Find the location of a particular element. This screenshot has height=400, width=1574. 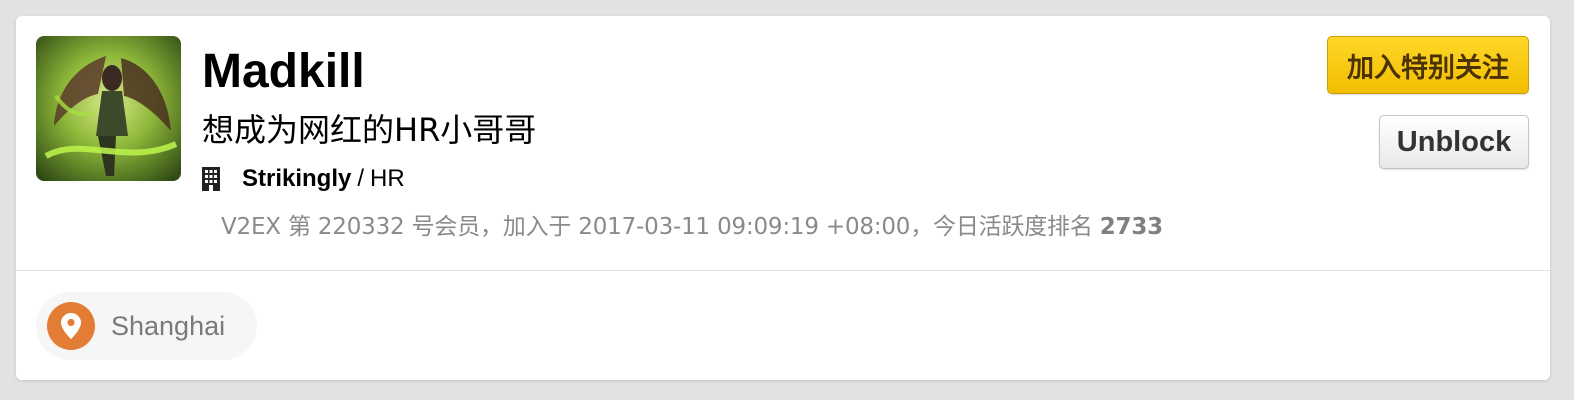

username: Madkill is located at coordinates (283, 71).